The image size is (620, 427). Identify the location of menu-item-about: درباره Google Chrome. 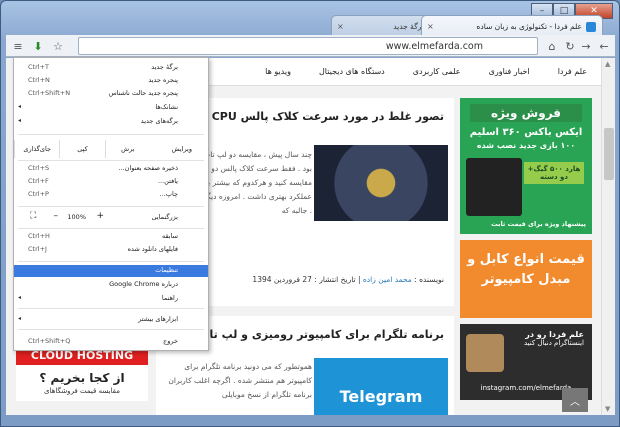
(111, 284).